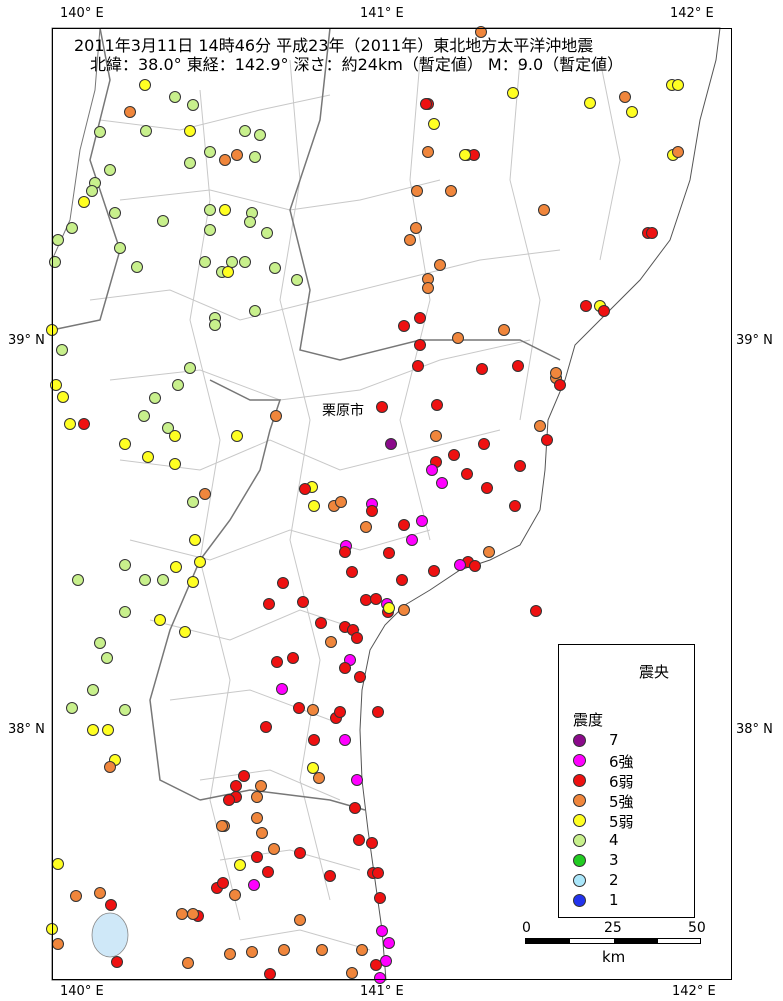 The image size is (783, 1001). I want to click on scale-tick-0: 0, so click(526, 928).